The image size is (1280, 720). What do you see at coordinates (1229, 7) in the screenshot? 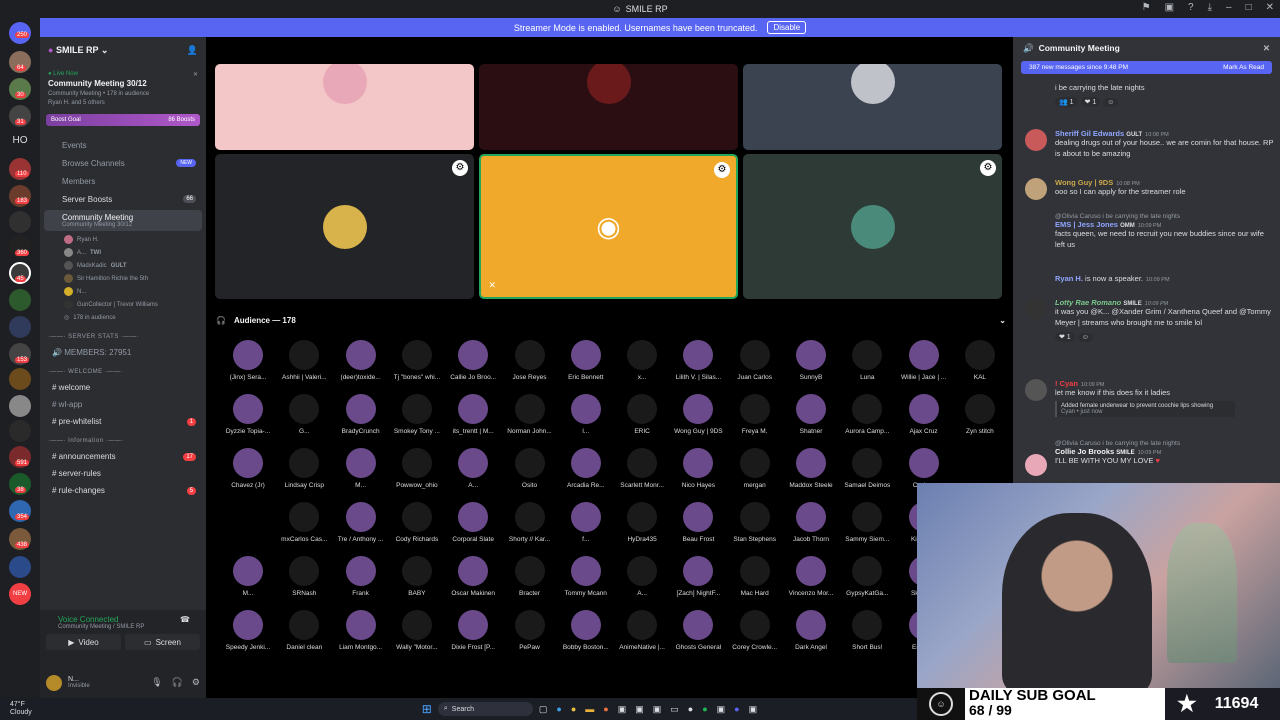
I see `minimize-button: –` at bounding box center [1229, 7].